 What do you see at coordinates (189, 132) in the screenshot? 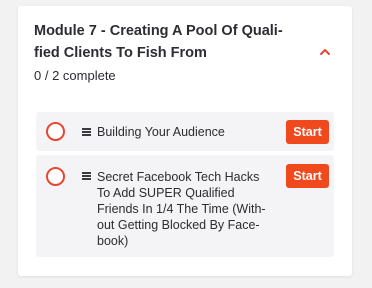
I see `lesson-title: Building Your Audience` at bounding box center [189, 132].